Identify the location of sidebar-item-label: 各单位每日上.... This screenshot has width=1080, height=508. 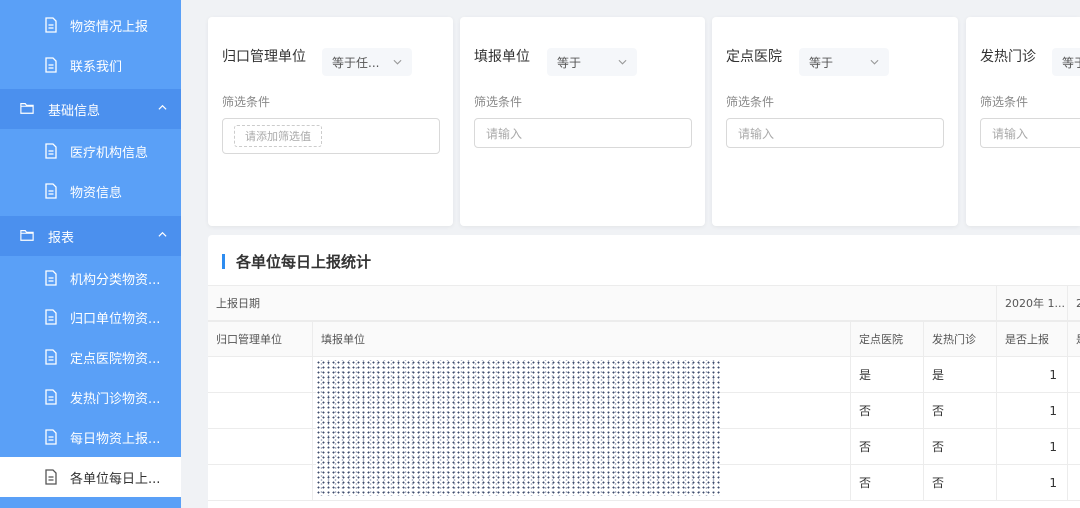
(115, 479).